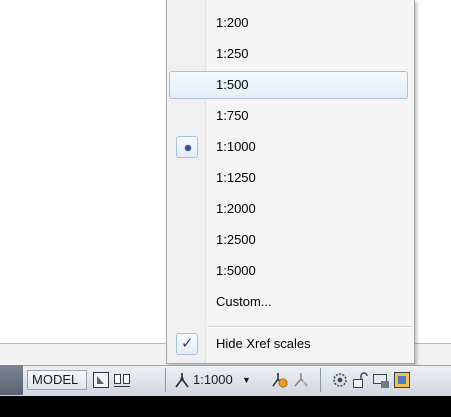  What do you see at coordinates (288, 209) in the screenshot?
I see `menu-item-scale: 1:2000` at bounding box center [288, 209].